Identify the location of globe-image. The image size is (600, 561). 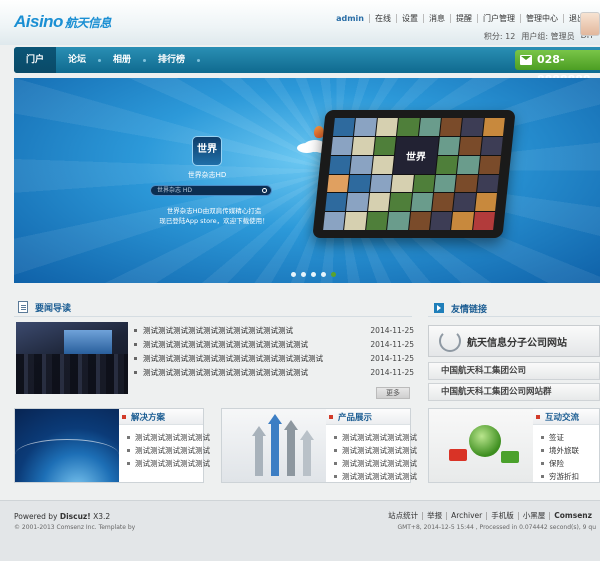
(481, 445).